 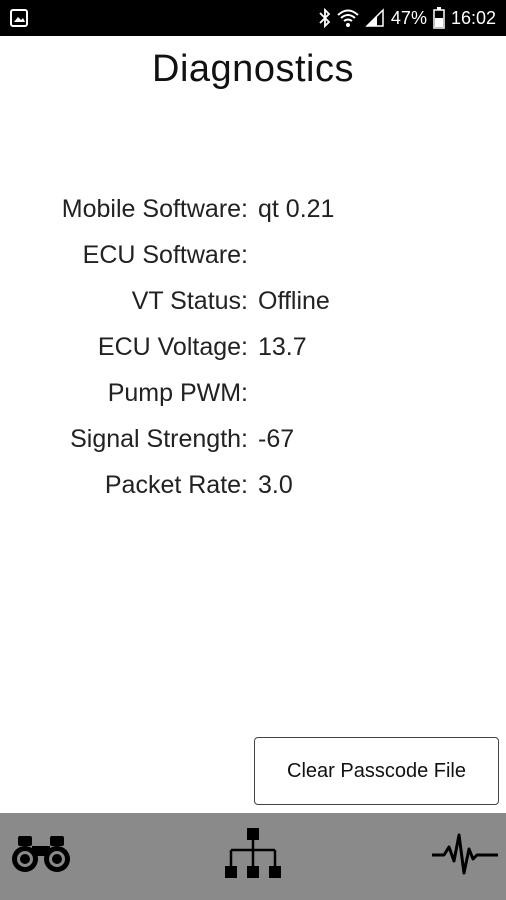 I want to click on page-title: Diagnostics, so click(x=253, y=69).